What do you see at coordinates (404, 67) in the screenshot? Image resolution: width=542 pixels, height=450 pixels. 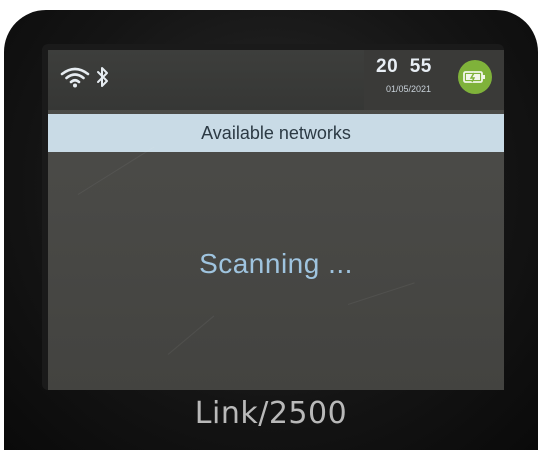 I see `clock: 20 55` at bounding box center [404, 67].